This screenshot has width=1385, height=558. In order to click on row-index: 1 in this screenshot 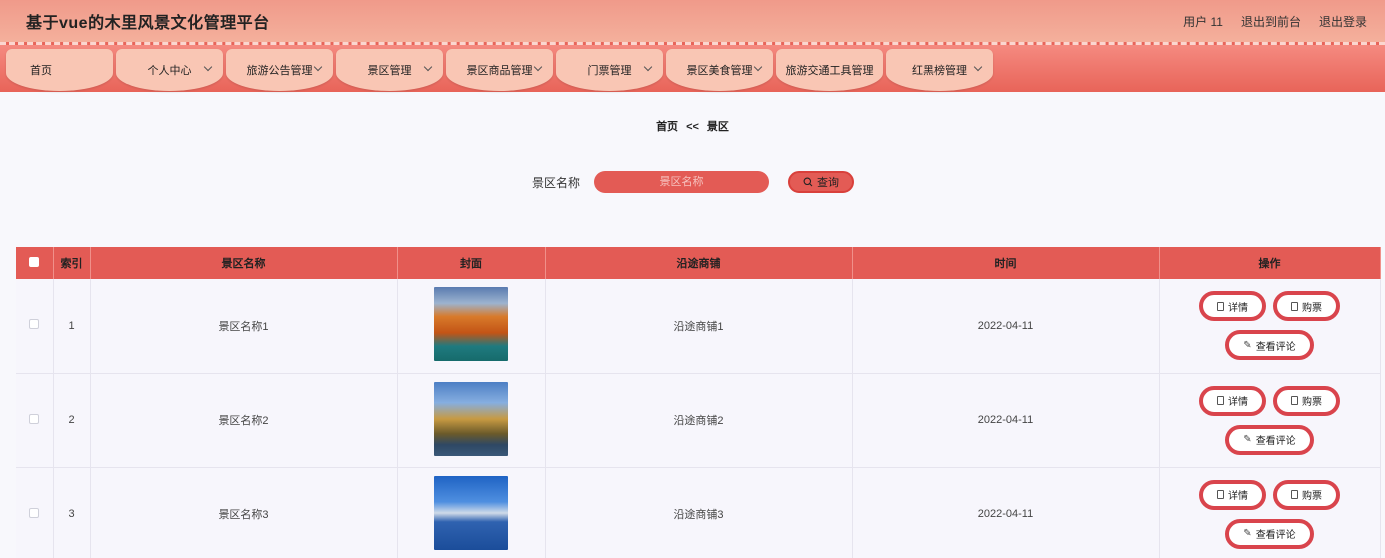, I will do `click(72, 326)`.